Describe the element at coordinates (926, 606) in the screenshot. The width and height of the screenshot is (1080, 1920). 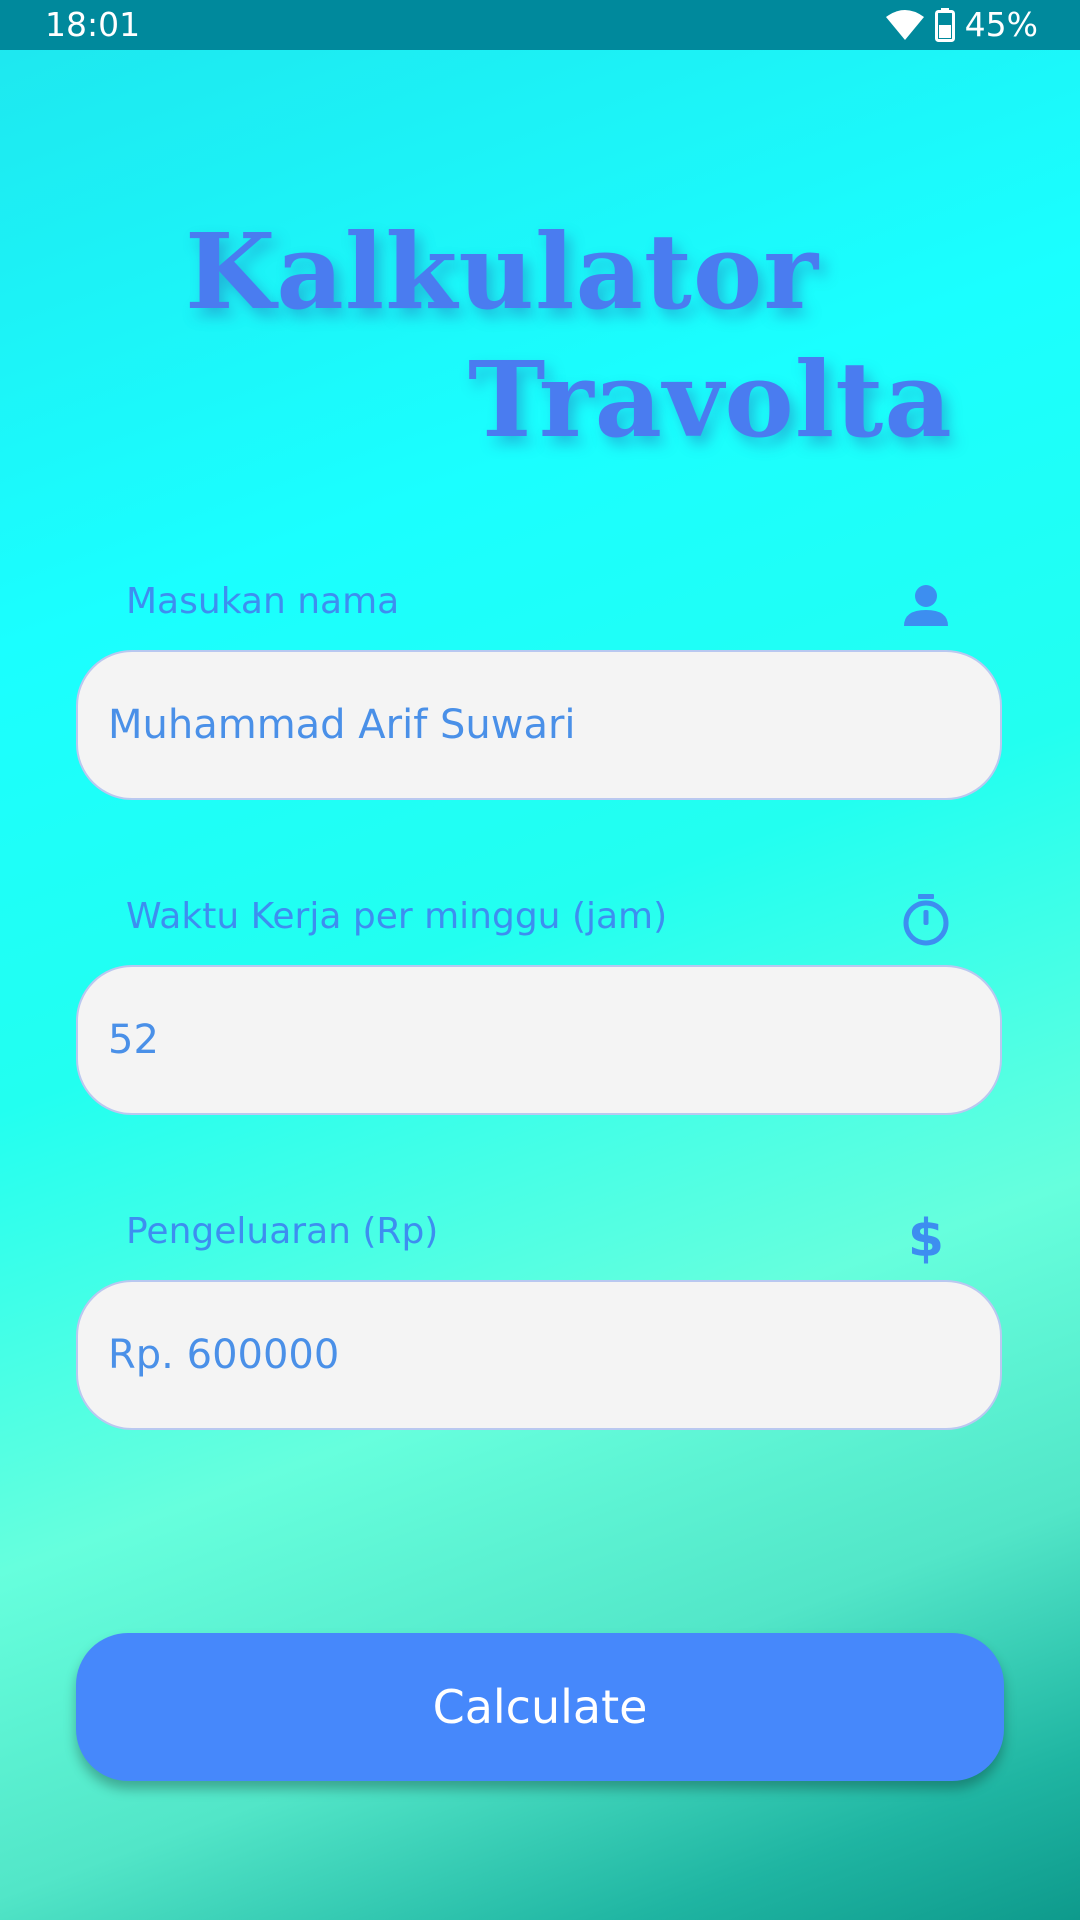
I see `person-icon` at that location.